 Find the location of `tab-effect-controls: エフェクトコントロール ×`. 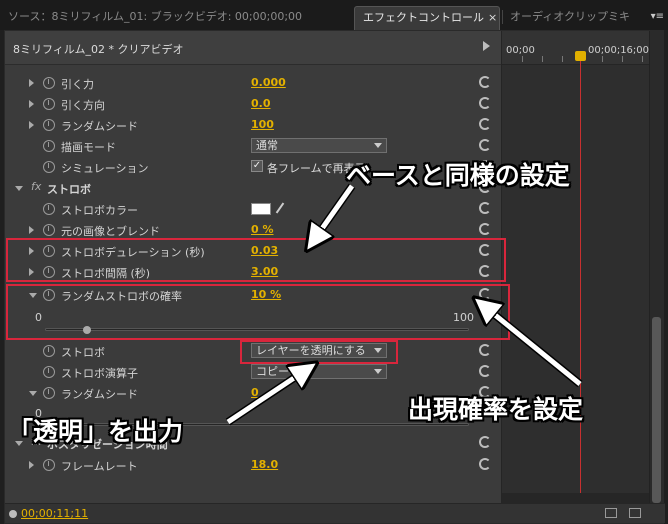

tab-effect-controls: エフェクトコントロール × is located at coordinates (427, 18).